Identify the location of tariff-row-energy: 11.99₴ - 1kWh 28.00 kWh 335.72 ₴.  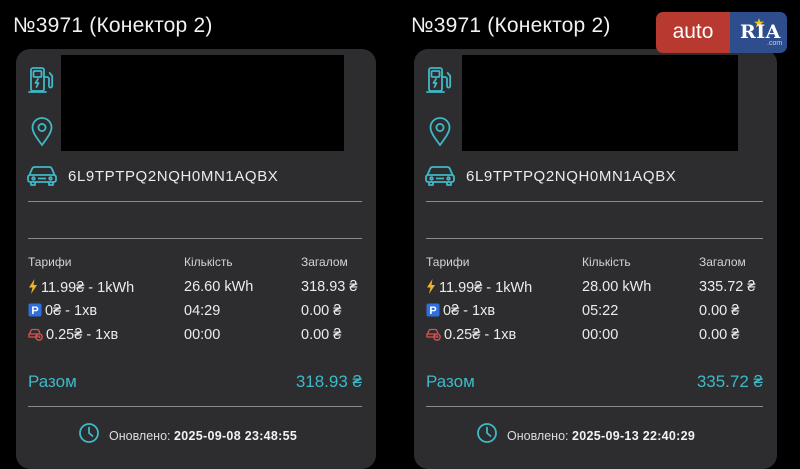
(595, 290).